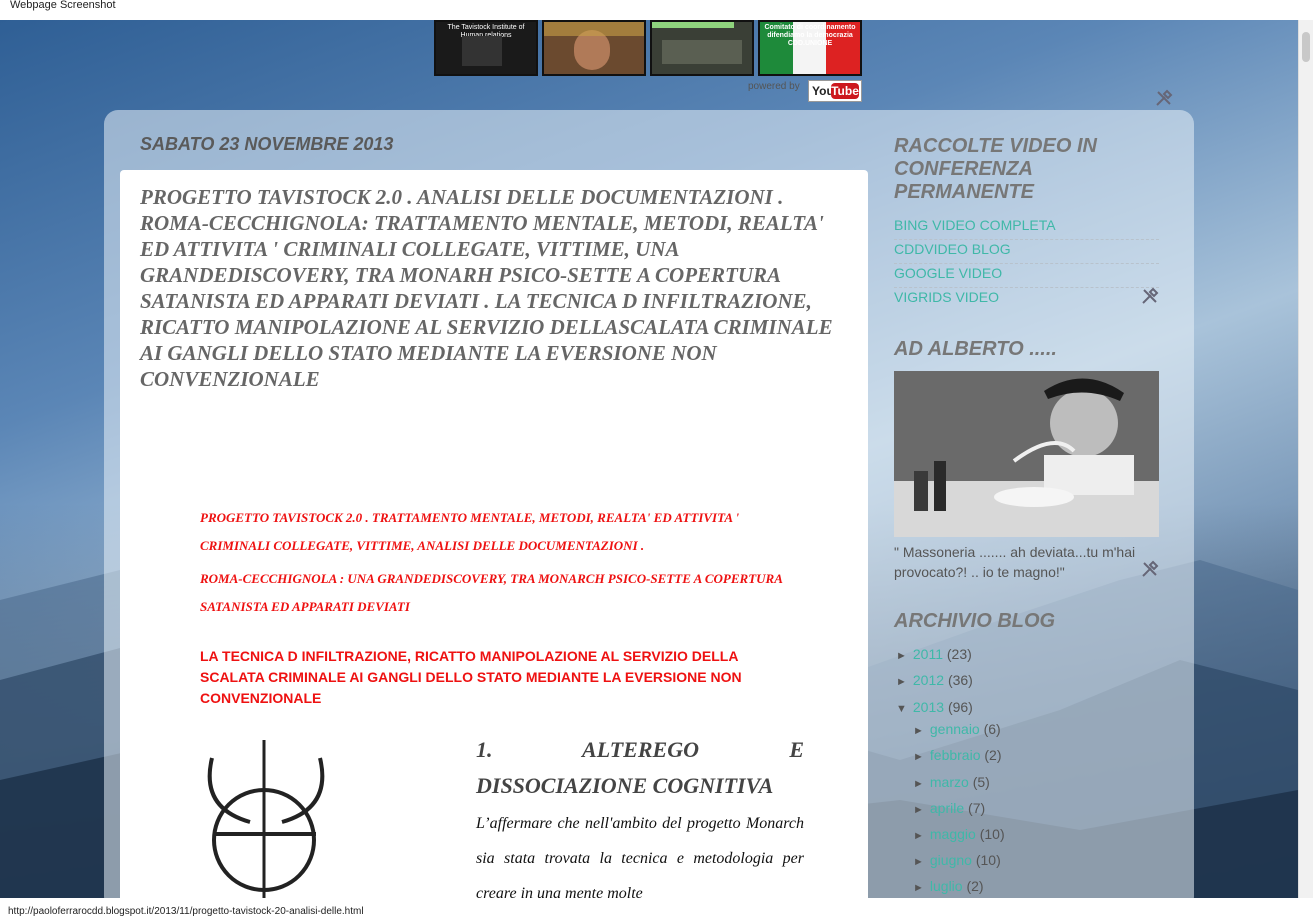  I want to click on alberto-photo, so click(1026, 454).